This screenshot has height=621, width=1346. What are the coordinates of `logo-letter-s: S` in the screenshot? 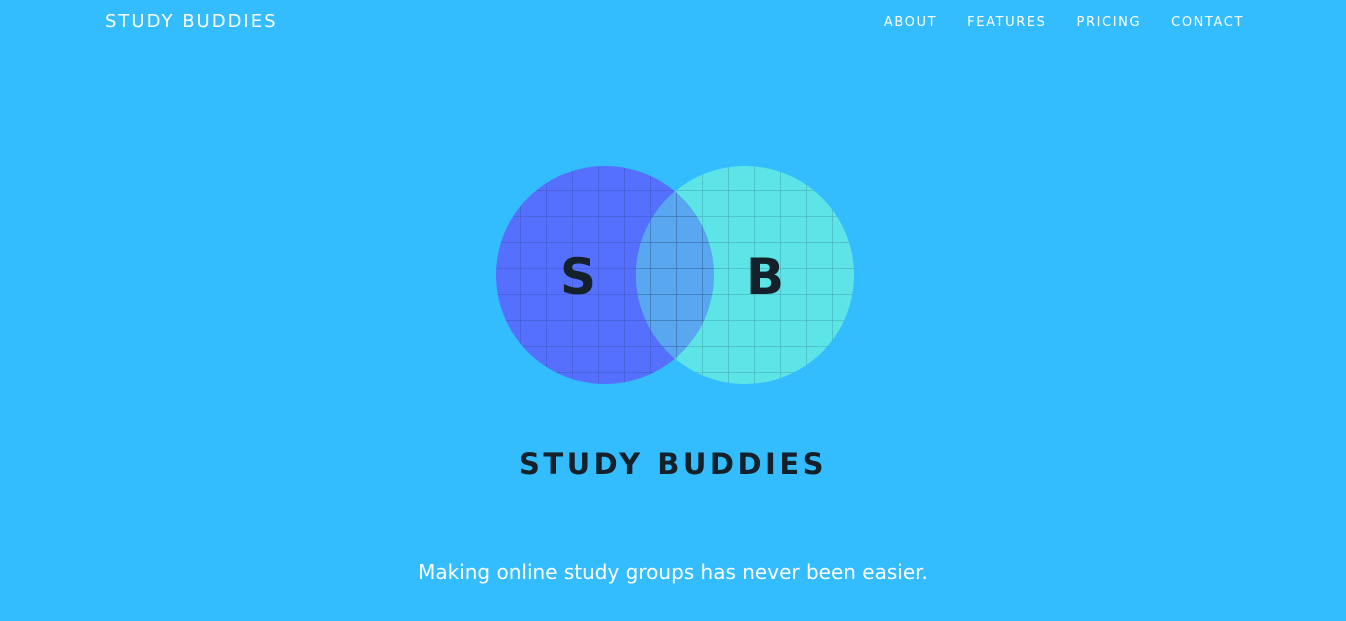 It's located at (578, 277).